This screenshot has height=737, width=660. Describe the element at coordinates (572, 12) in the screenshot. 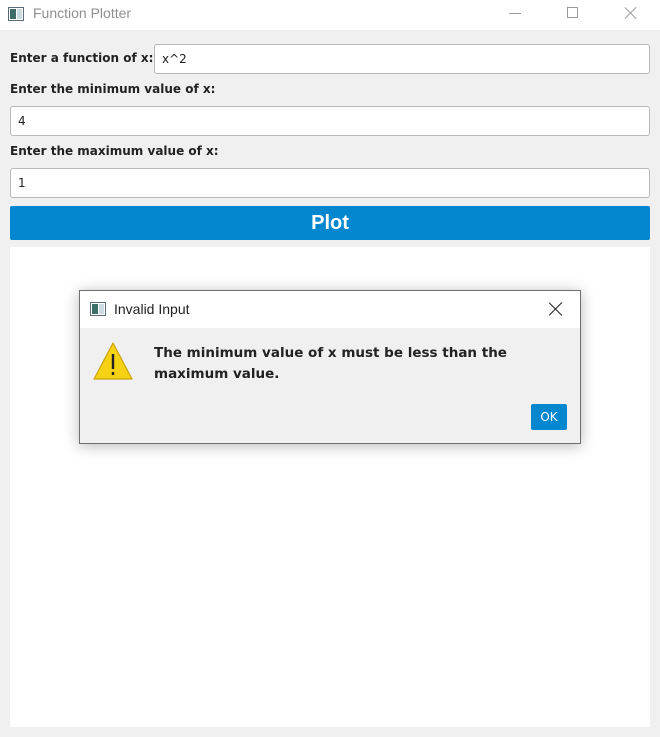

I see `maximize-icon` at that location.